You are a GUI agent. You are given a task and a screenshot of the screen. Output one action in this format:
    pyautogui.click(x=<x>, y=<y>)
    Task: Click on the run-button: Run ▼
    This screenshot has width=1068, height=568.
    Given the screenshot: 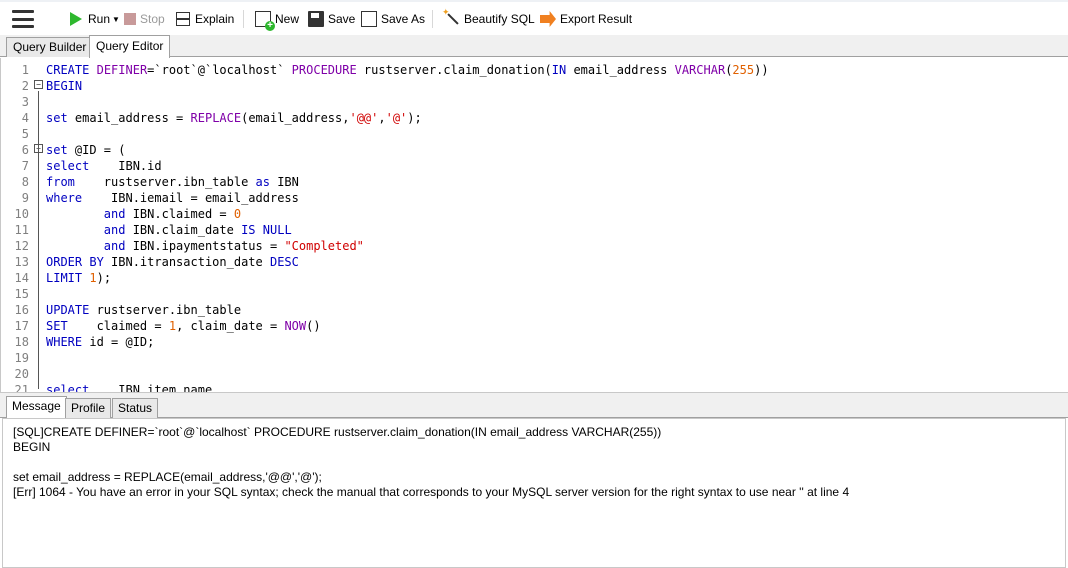 What is the action you would take?
    pyautogui.click(x=95, y=19)
    